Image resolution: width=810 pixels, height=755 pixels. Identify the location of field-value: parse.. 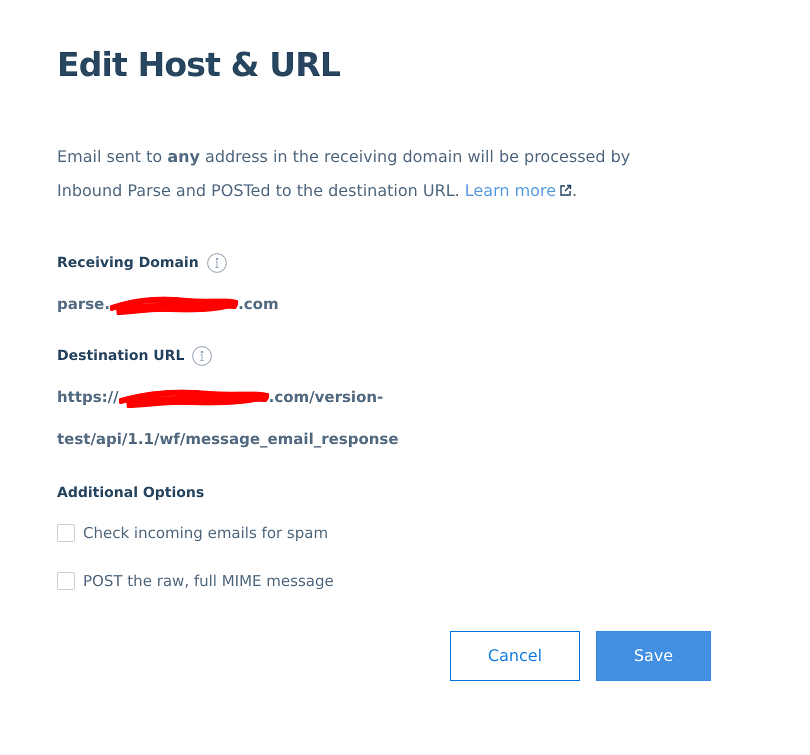
(83, 305).